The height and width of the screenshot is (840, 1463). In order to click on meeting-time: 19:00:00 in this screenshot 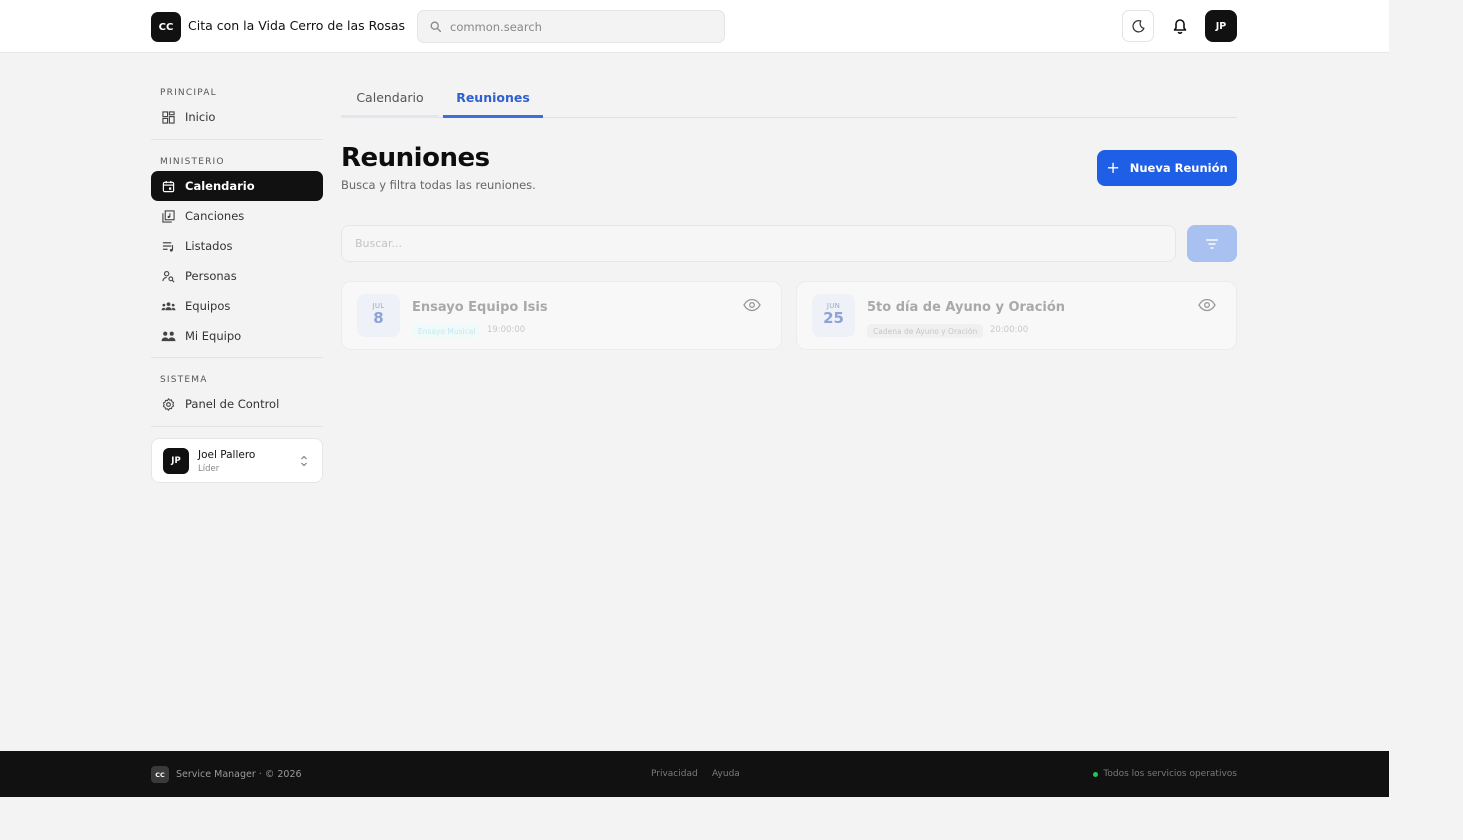, I will do `click(506, 330)`.